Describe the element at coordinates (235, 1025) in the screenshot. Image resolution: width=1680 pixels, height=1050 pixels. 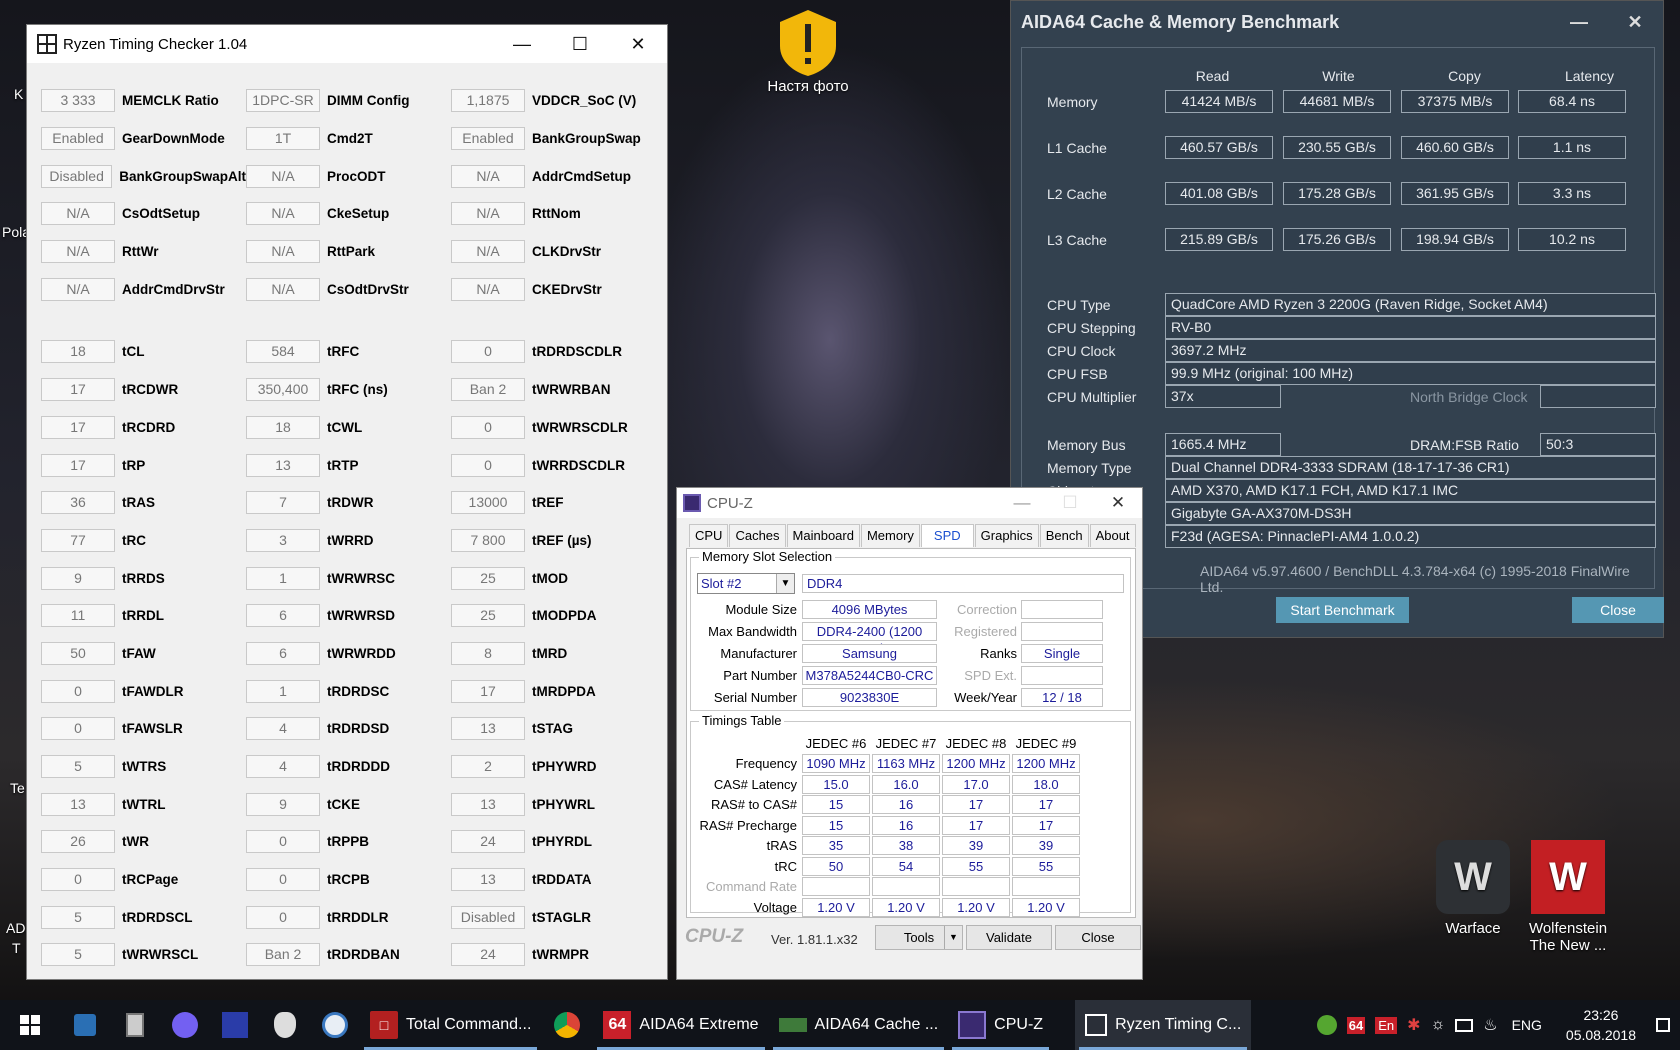
I see `xmrig-icon` at that location.